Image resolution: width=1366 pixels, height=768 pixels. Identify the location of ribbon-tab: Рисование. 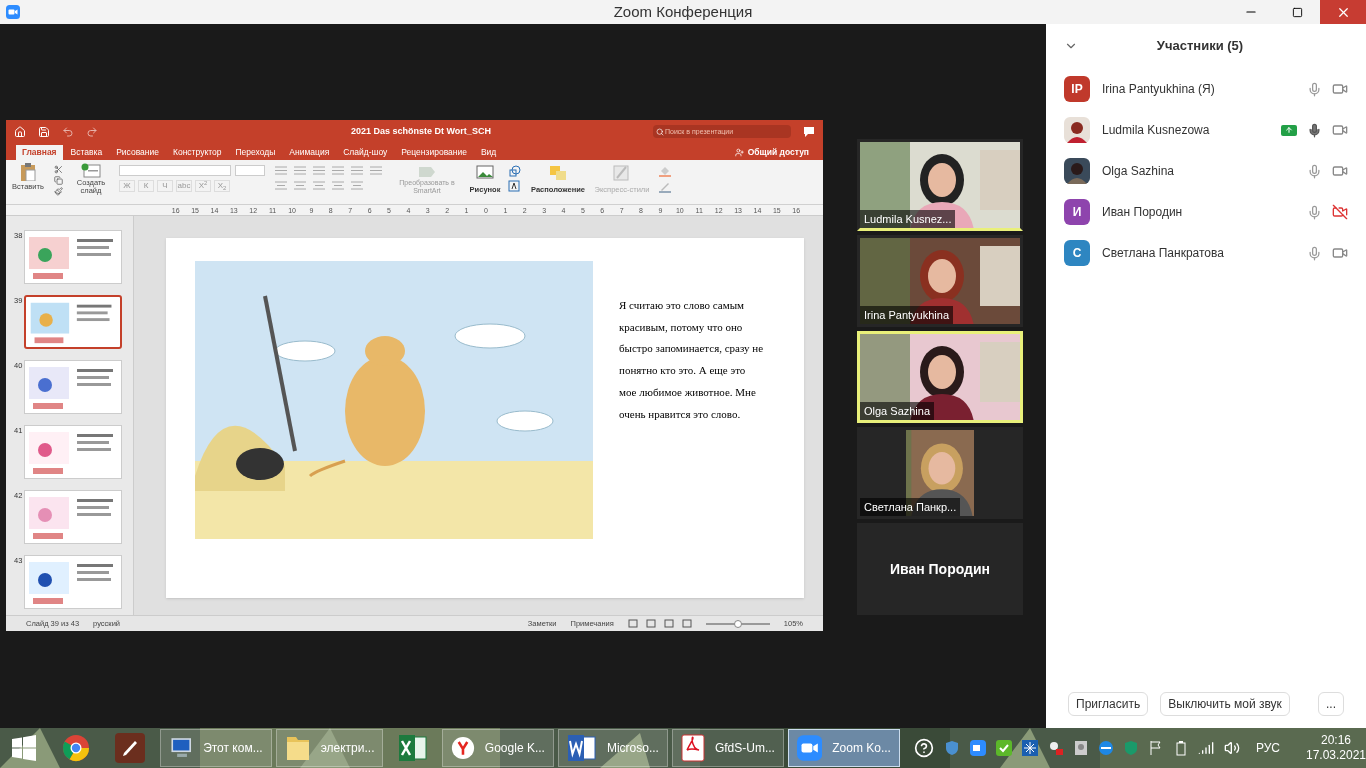
(137, 152).